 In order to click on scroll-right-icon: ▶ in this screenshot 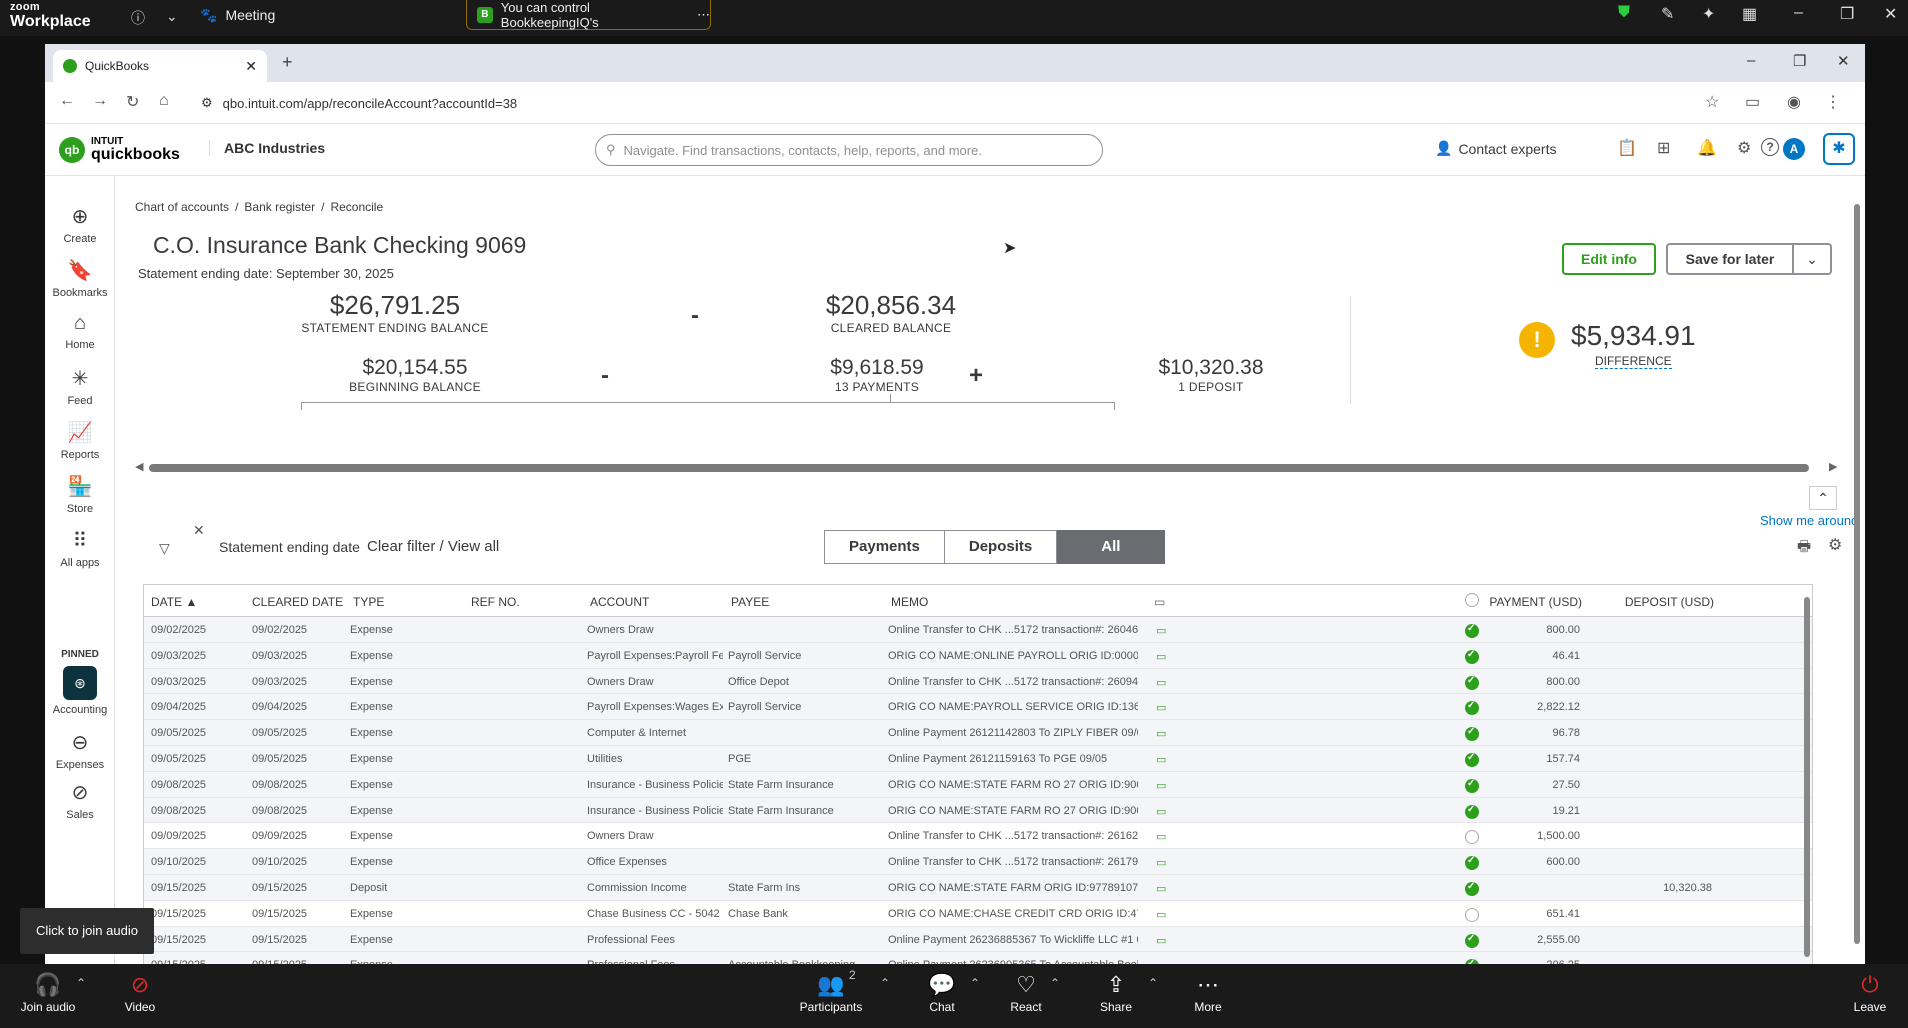, I will do `click(1833, 466)`.